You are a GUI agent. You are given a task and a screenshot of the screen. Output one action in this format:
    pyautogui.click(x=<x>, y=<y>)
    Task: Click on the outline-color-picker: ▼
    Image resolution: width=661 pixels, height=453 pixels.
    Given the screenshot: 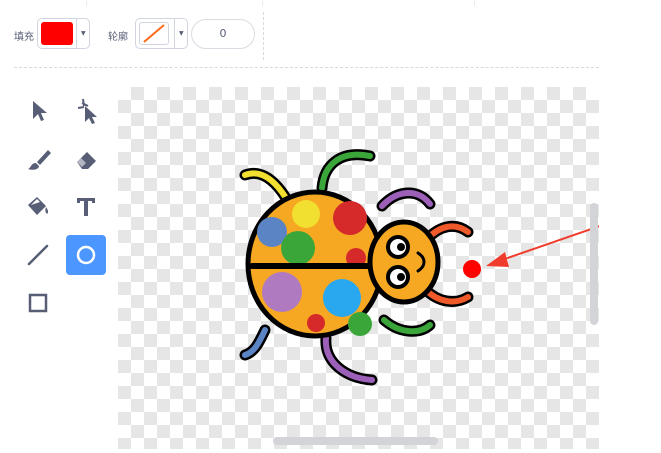 What is the action you would take?
    pyautogui.click(x=161, y=33)
    